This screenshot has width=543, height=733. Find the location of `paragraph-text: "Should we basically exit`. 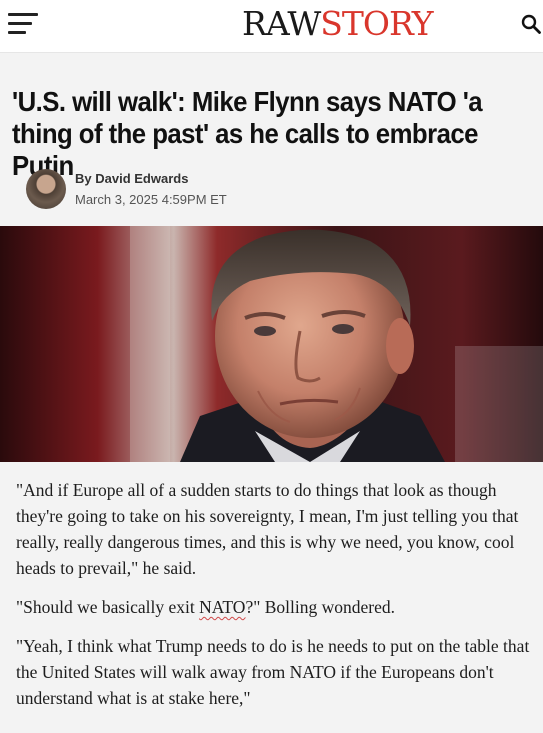

paragraph-text: "Should we basically exit is located at coordinates (108, 607).